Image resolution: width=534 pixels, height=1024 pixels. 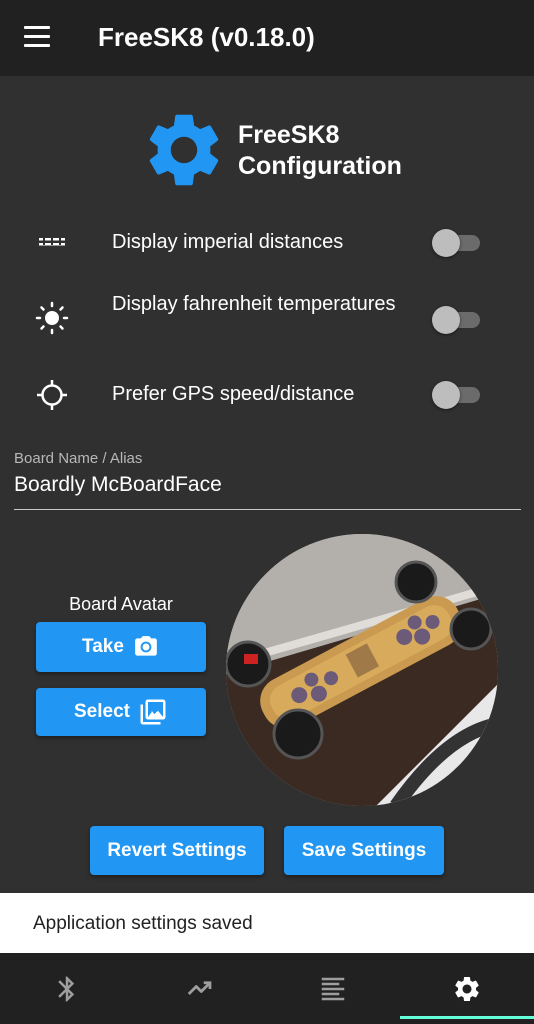 What do you see at coordinates (267, 490) in the screenshot?
I see `board-name-input` at bounding box center [267, 490].